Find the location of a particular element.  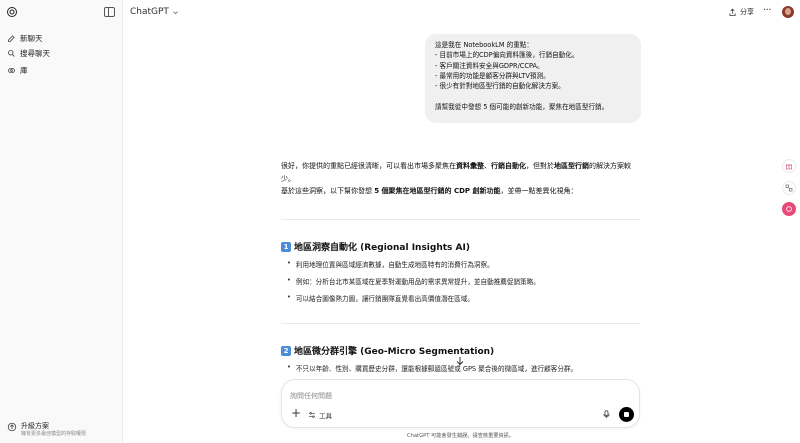

gift-icon is located at coordinates (789, 166).